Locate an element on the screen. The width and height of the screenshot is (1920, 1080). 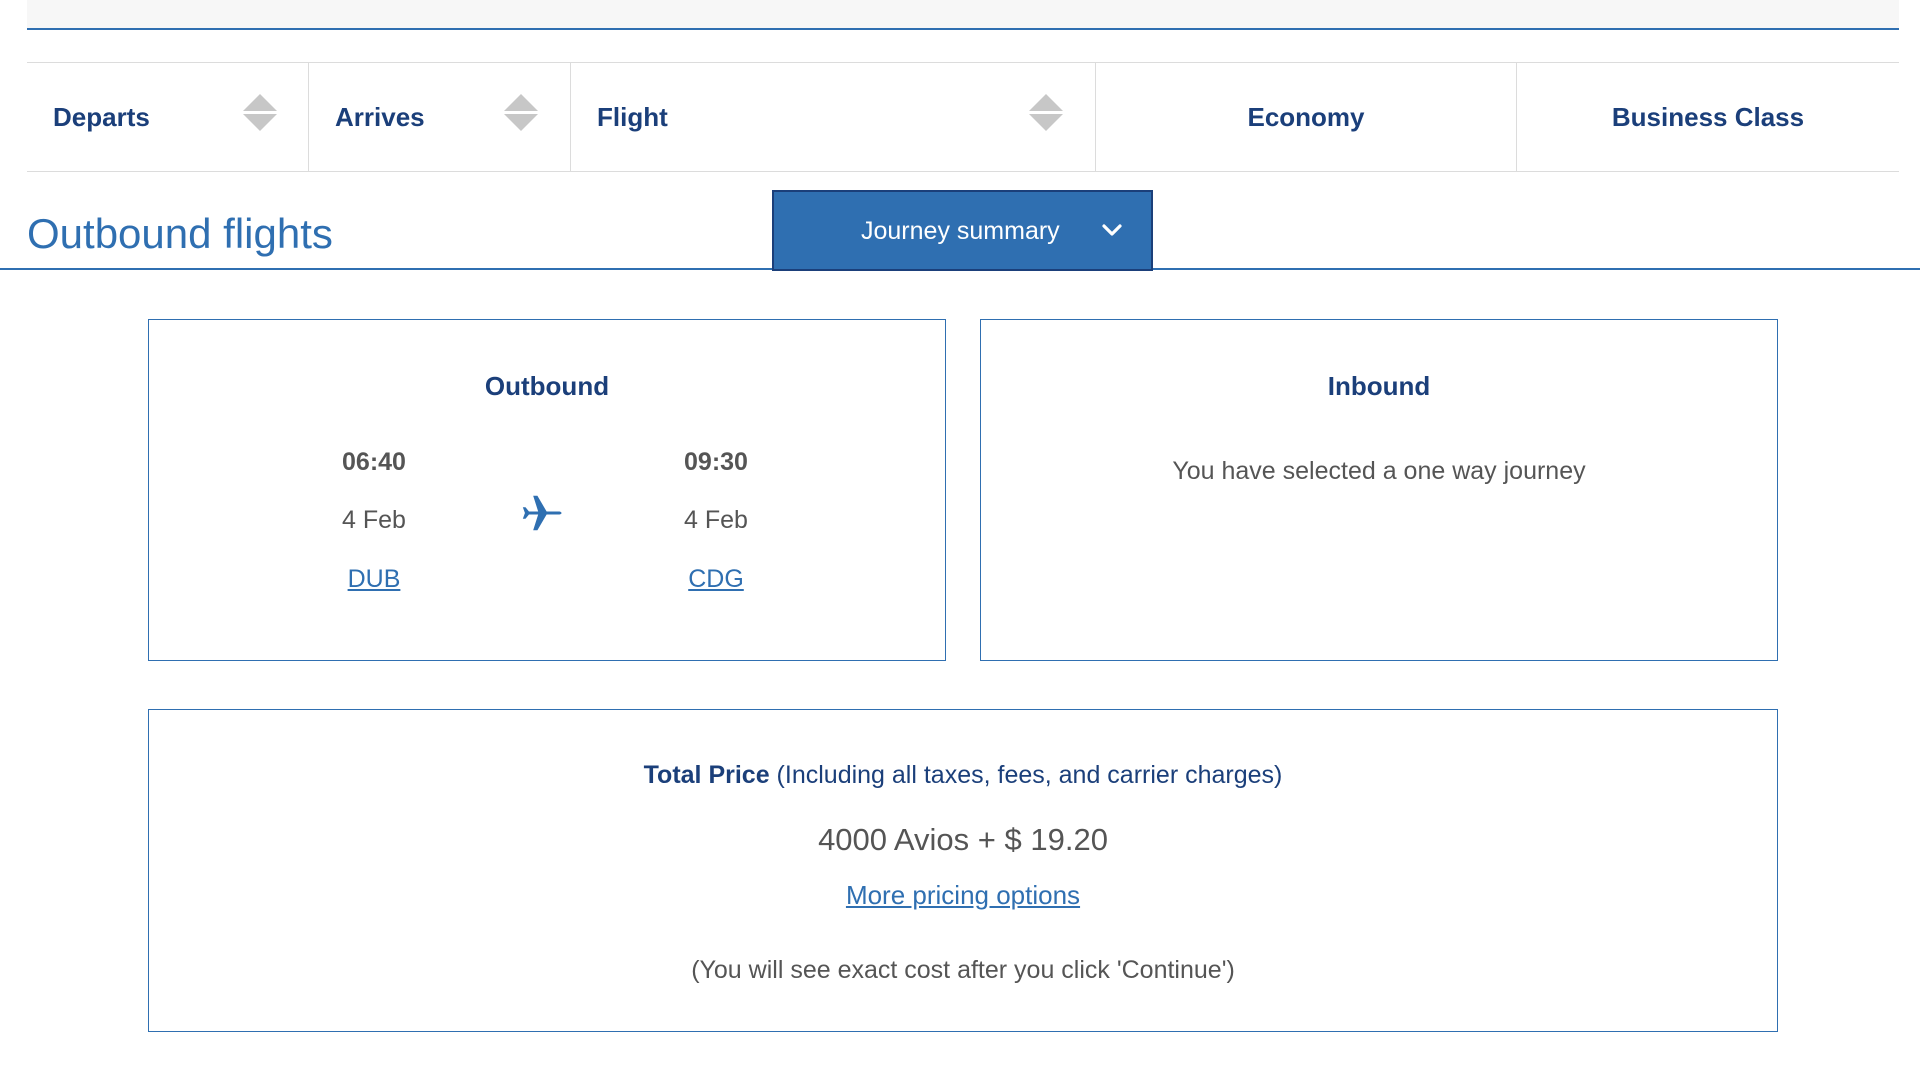
departure-airport-link: DUB is located at coordinates (374, 579).